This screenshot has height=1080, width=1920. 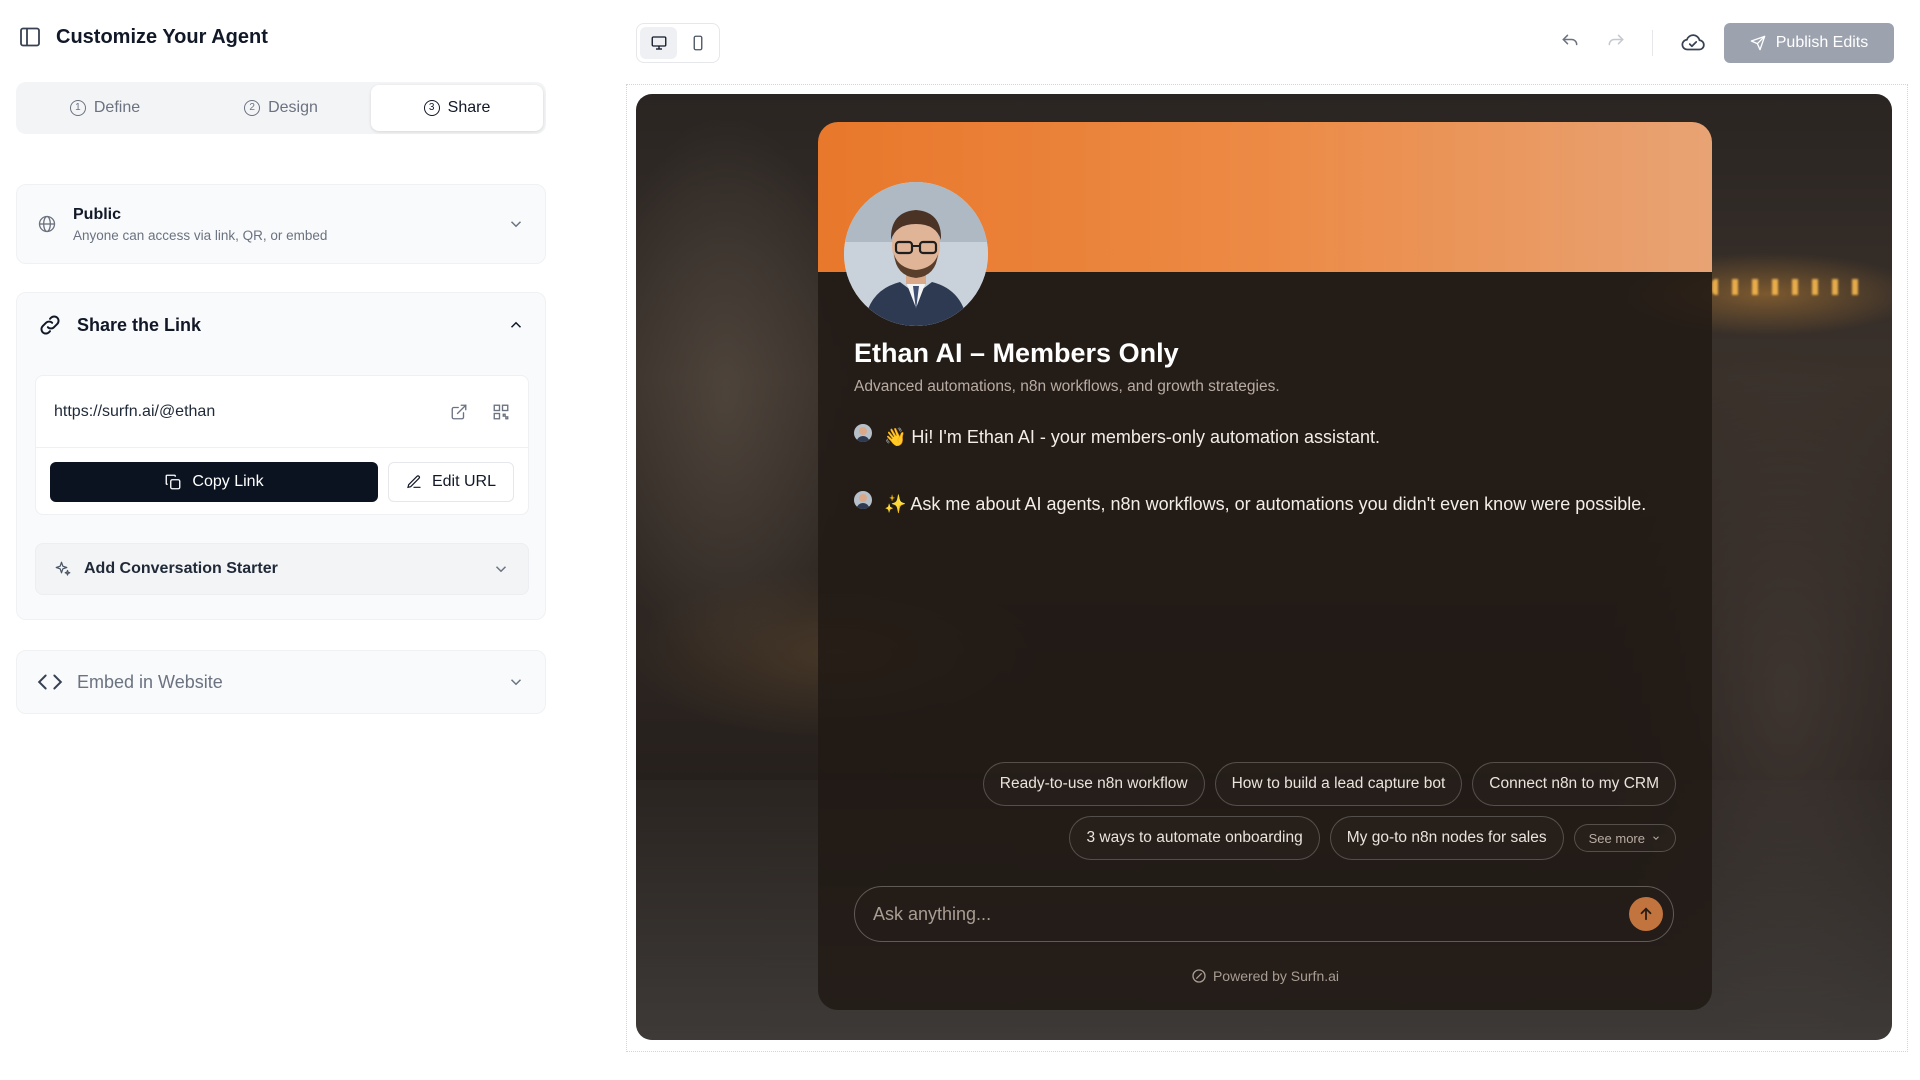 I want to click on send-icon, so click(x=1758, y=43).